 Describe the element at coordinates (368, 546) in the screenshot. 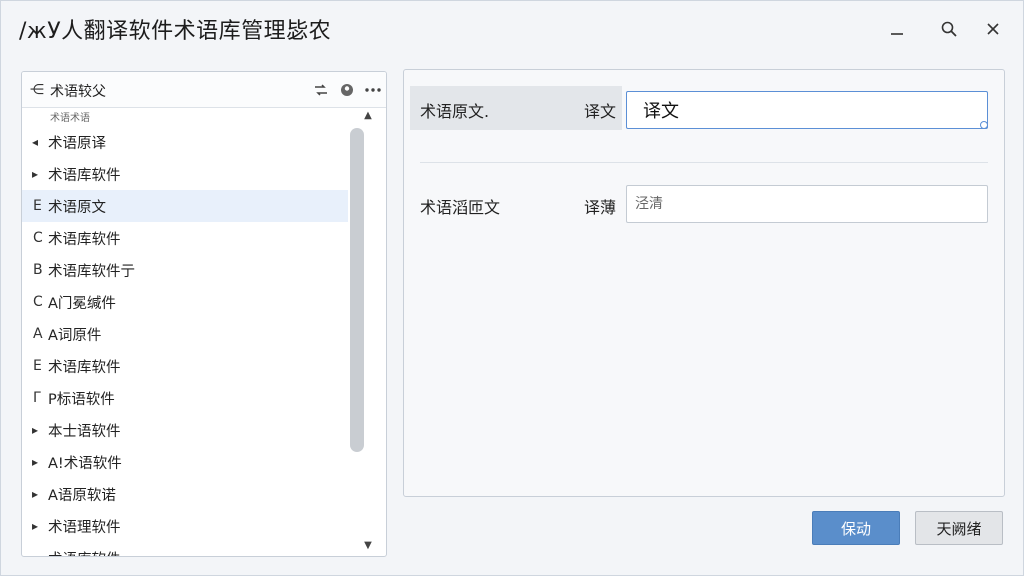

I see `scroll-down-icon: ▼` at that location.